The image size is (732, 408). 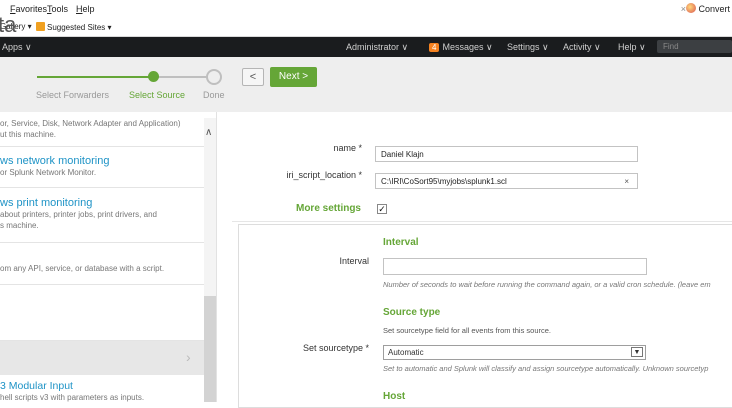 What do you see at coordinates (293, 77) in the screenshot?
I see `next-button: Next >` at bounding box center [293, 77].